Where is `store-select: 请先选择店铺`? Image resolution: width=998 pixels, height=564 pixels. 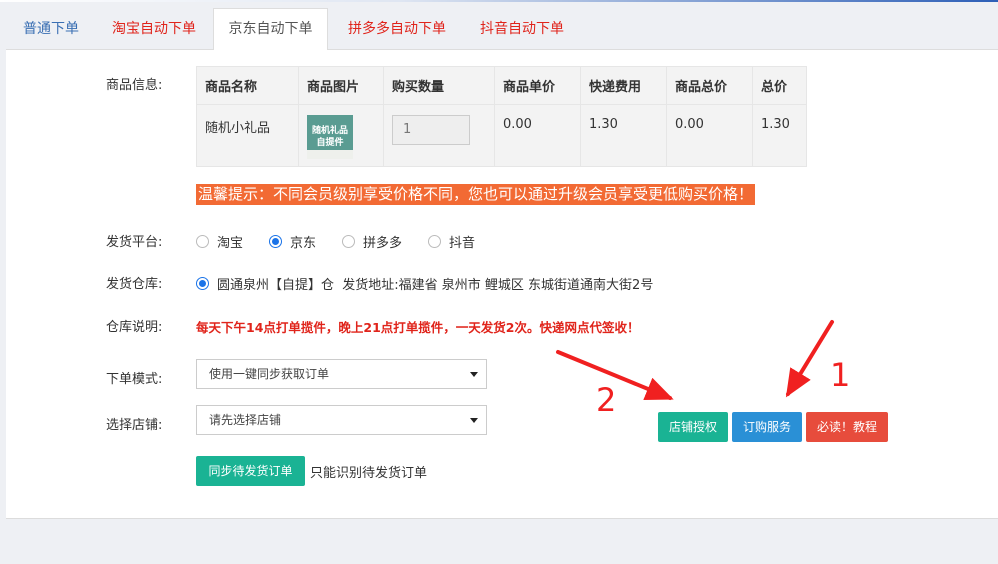
store-select: 请先选择店铺 is located at coordinates (341, 420).